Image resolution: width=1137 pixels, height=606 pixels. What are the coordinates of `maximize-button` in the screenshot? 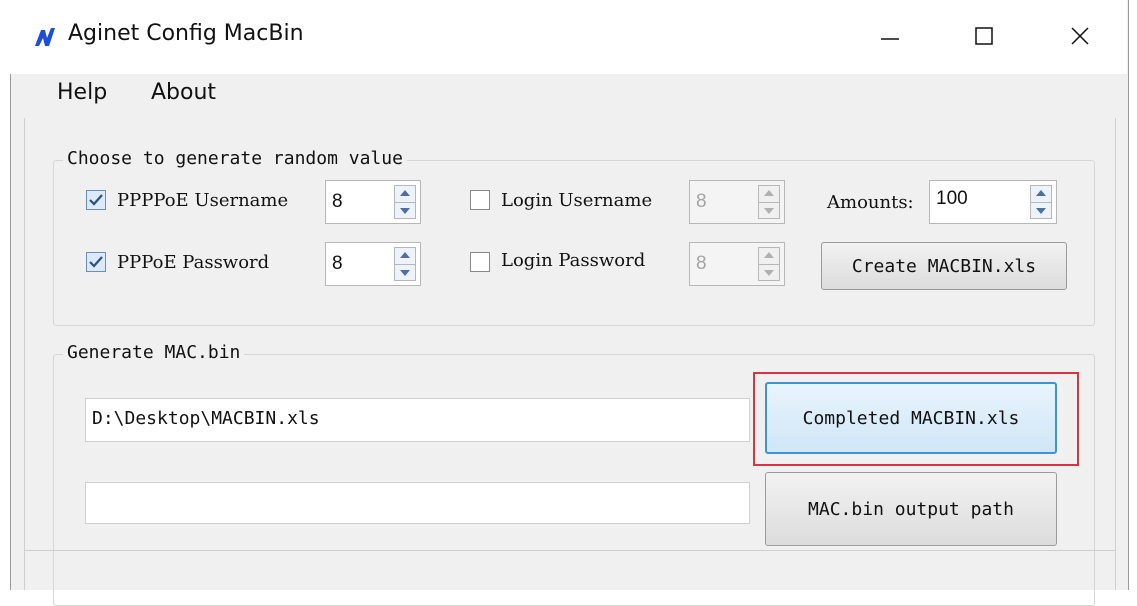 It's located at (984, 36).